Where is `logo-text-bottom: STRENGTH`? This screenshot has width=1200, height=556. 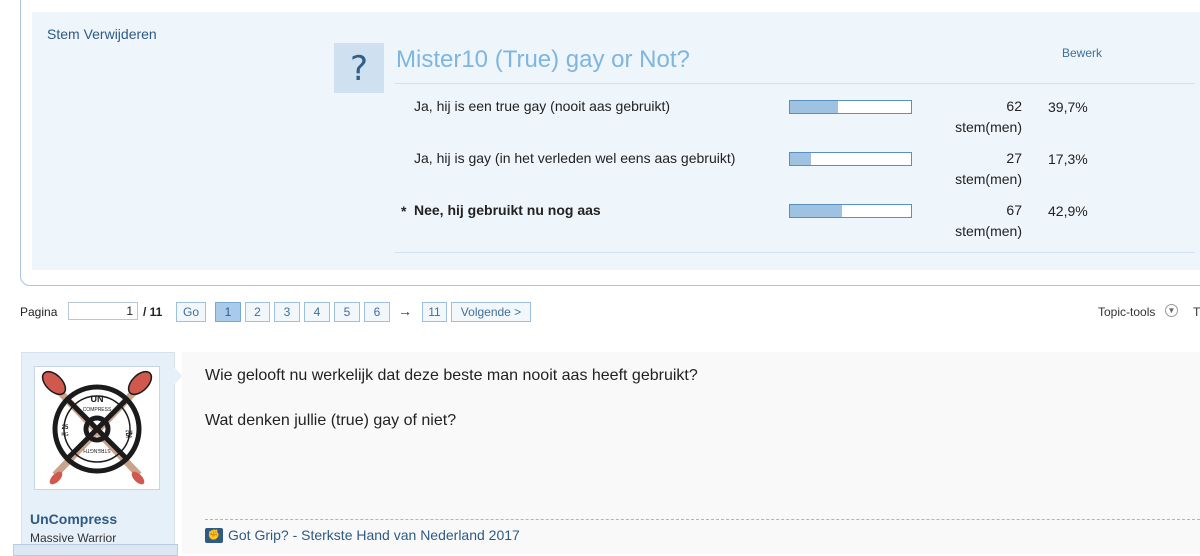 logo-text-bottom: STRENGTH is located at coordinates (97, 450).